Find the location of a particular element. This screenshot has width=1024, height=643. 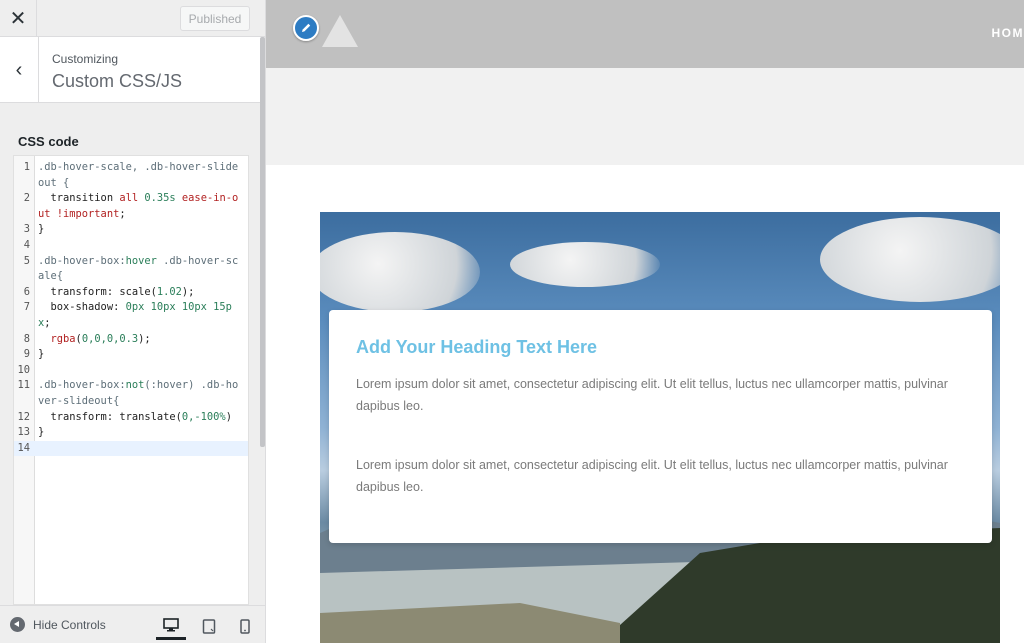

preview-desktop-button is located at coordinates (171, 626).